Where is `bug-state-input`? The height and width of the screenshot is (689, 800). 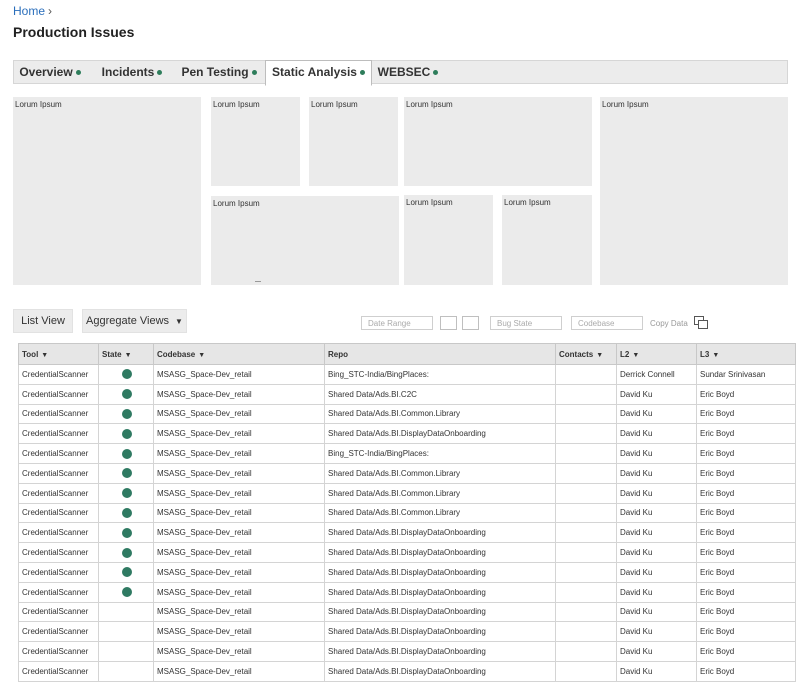
bug-state-input is located at coordinates (526, 323).